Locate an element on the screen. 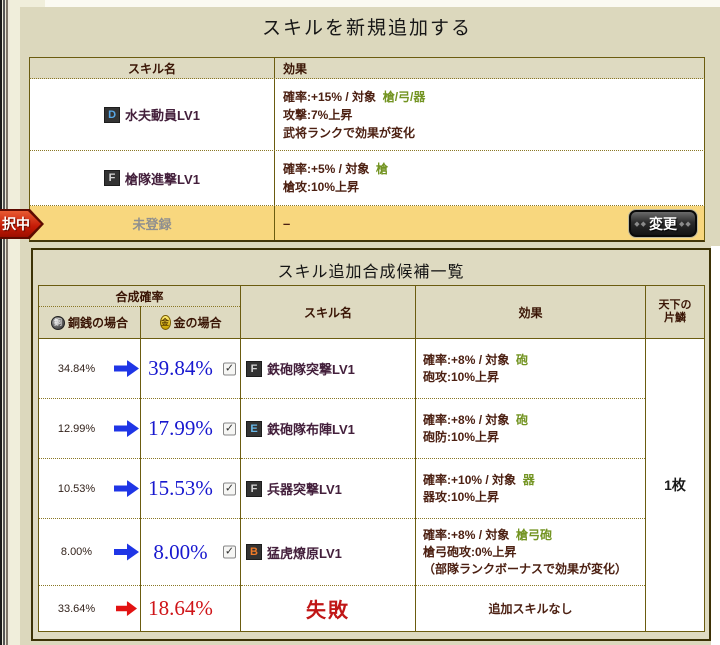 The height and width of the screenshot is (645, 720). effect-target: 器 is located at coordinates (528, 479).